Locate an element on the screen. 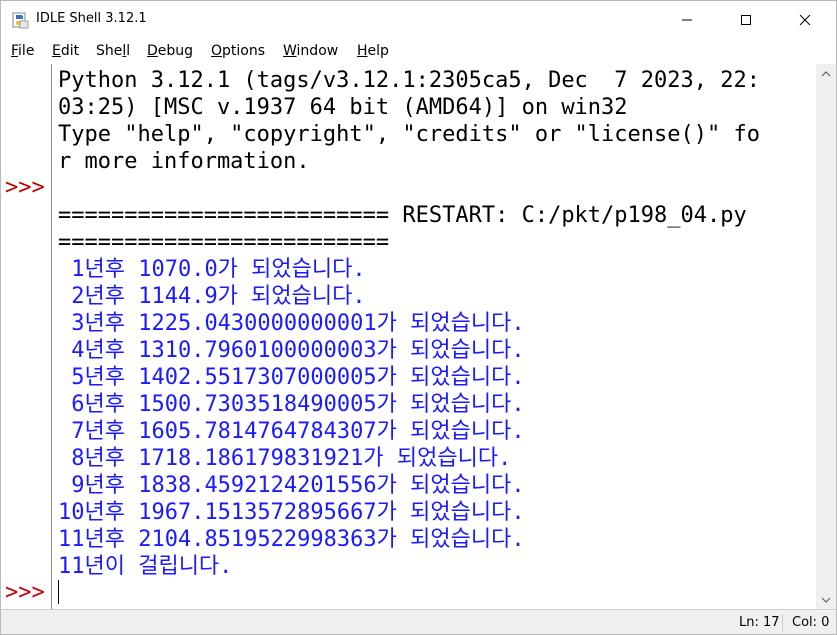  close-button is located at coordinates (805, 20).